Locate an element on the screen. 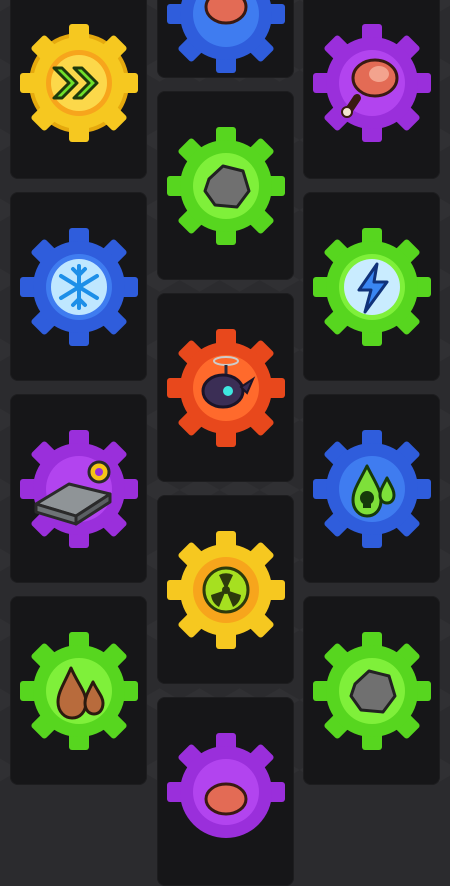 This screenshot has width=450, height=886. radiation-icon is located at coordinates (226, 590).